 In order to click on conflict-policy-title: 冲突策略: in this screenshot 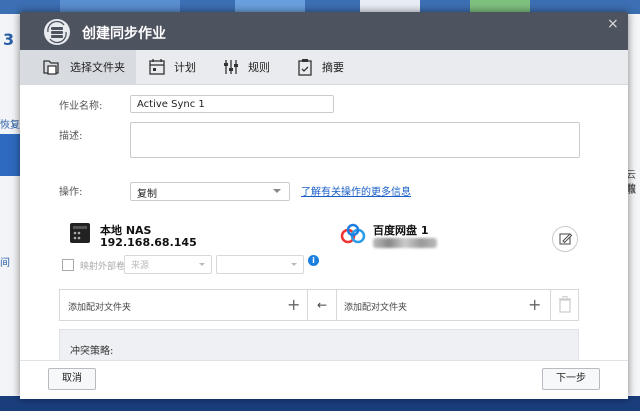, I will do `click(92, 351)`.